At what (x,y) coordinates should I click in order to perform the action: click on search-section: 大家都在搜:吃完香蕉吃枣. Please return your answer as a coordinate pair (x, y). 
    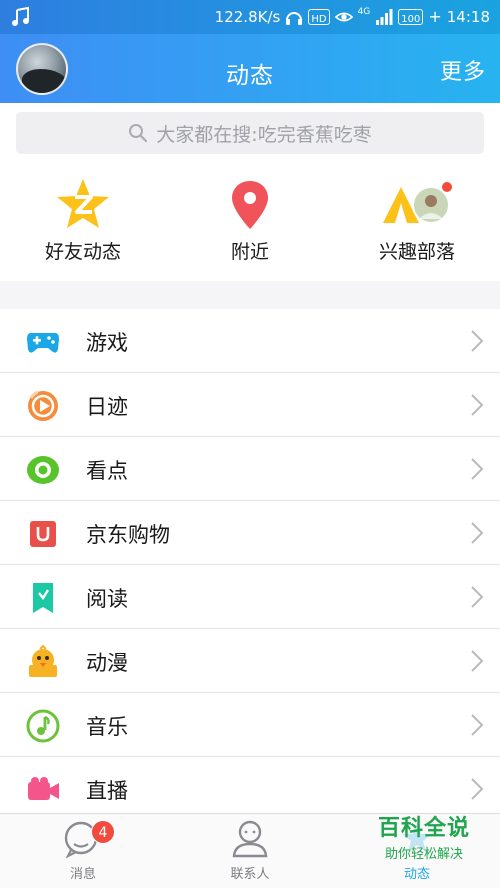
    Looking at the image, I should click on (250, 133).